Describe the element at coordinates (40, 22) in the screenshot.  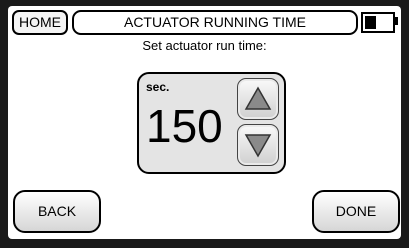
I see `home-button: HOME` at that location.